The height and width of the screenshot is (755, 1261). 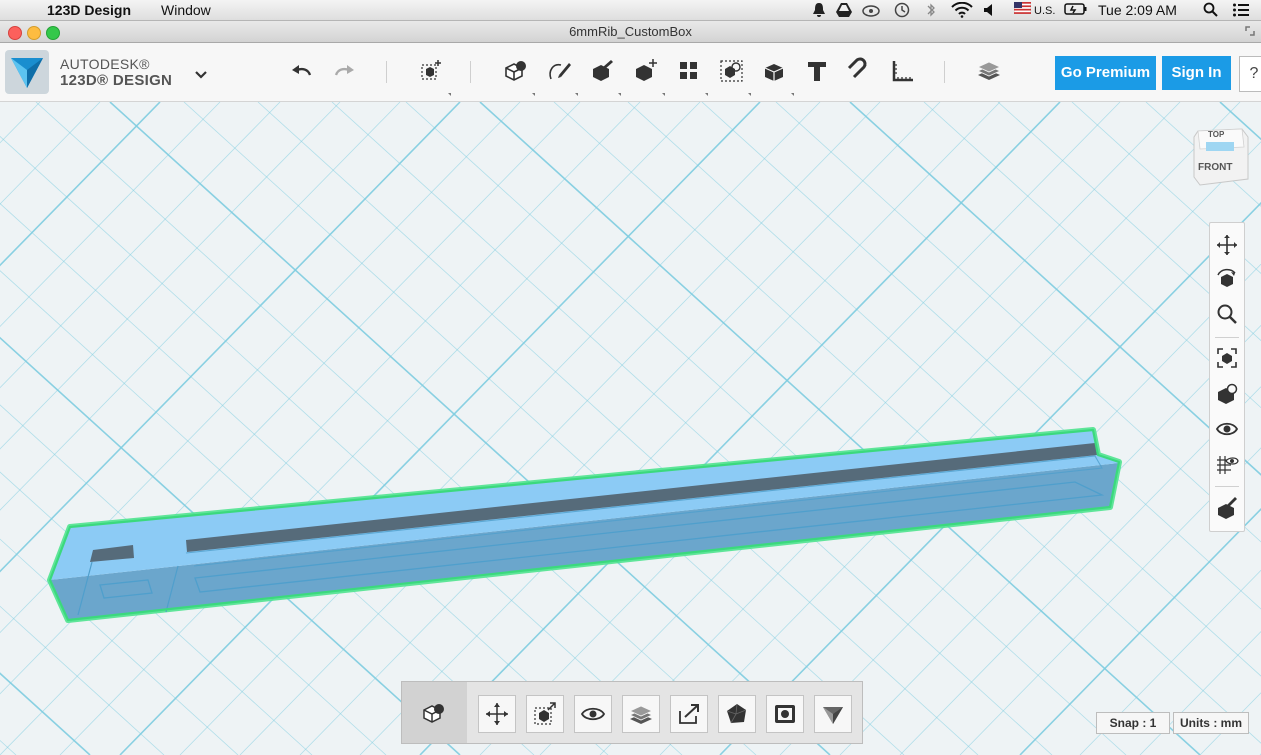 What do you see at coordinates (1227, 314) in the screenshot?
I see `zoom-icon` at bounding box center [1227, 314].